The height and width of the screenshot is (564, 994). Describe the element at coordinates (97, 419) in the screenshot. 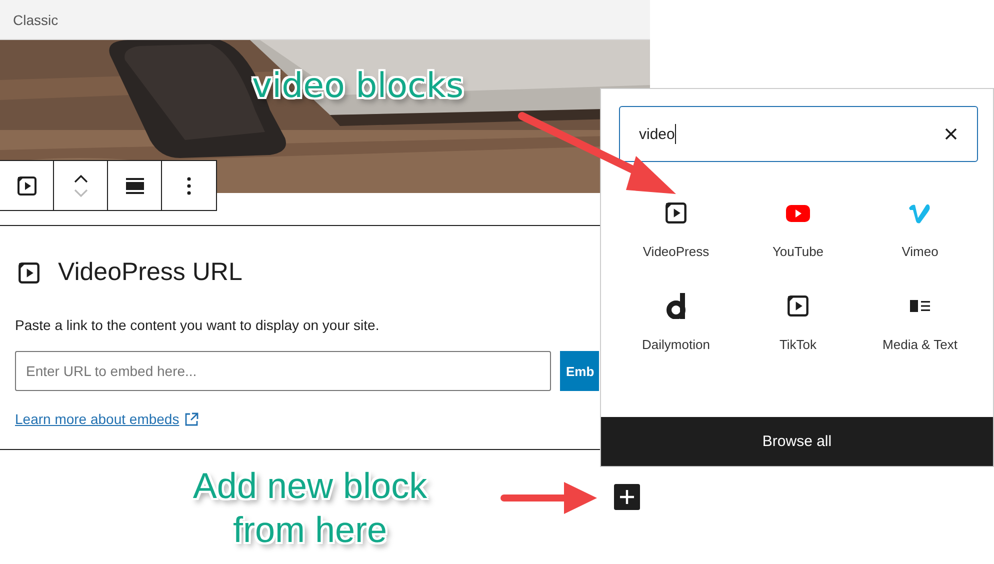

I see `learn-more-link: Learn more about embeds` at that location.